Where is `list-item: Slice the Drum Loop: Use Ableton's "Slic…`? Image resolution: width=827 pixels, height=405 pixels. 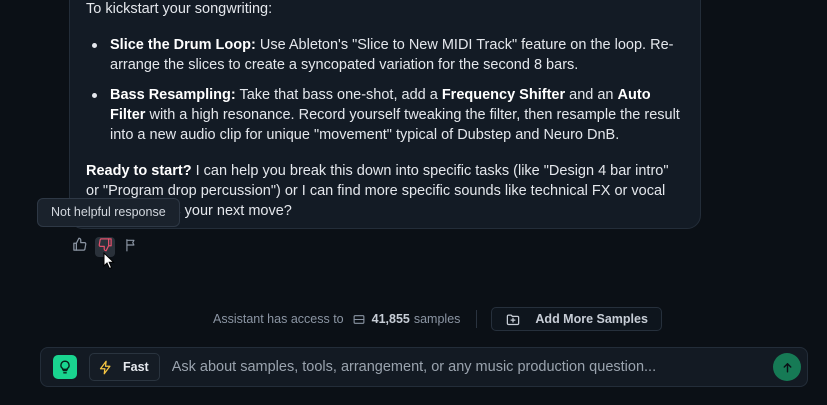
list-item: Slice the Drum Loop: Use Ableton's "Slic… is located at coordinates (388, 55).